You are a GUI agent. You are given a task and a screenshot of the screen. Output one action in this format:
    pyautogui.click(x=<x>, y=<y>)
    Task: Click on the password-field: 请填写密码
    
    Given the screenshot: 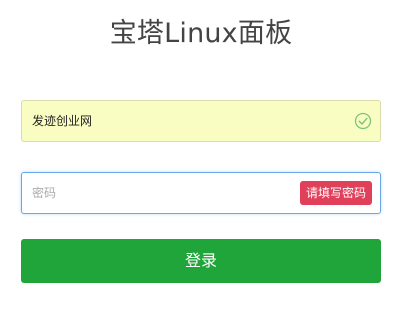 What is the action you would take?
    pyautogui.click(x=201, y=193)
    